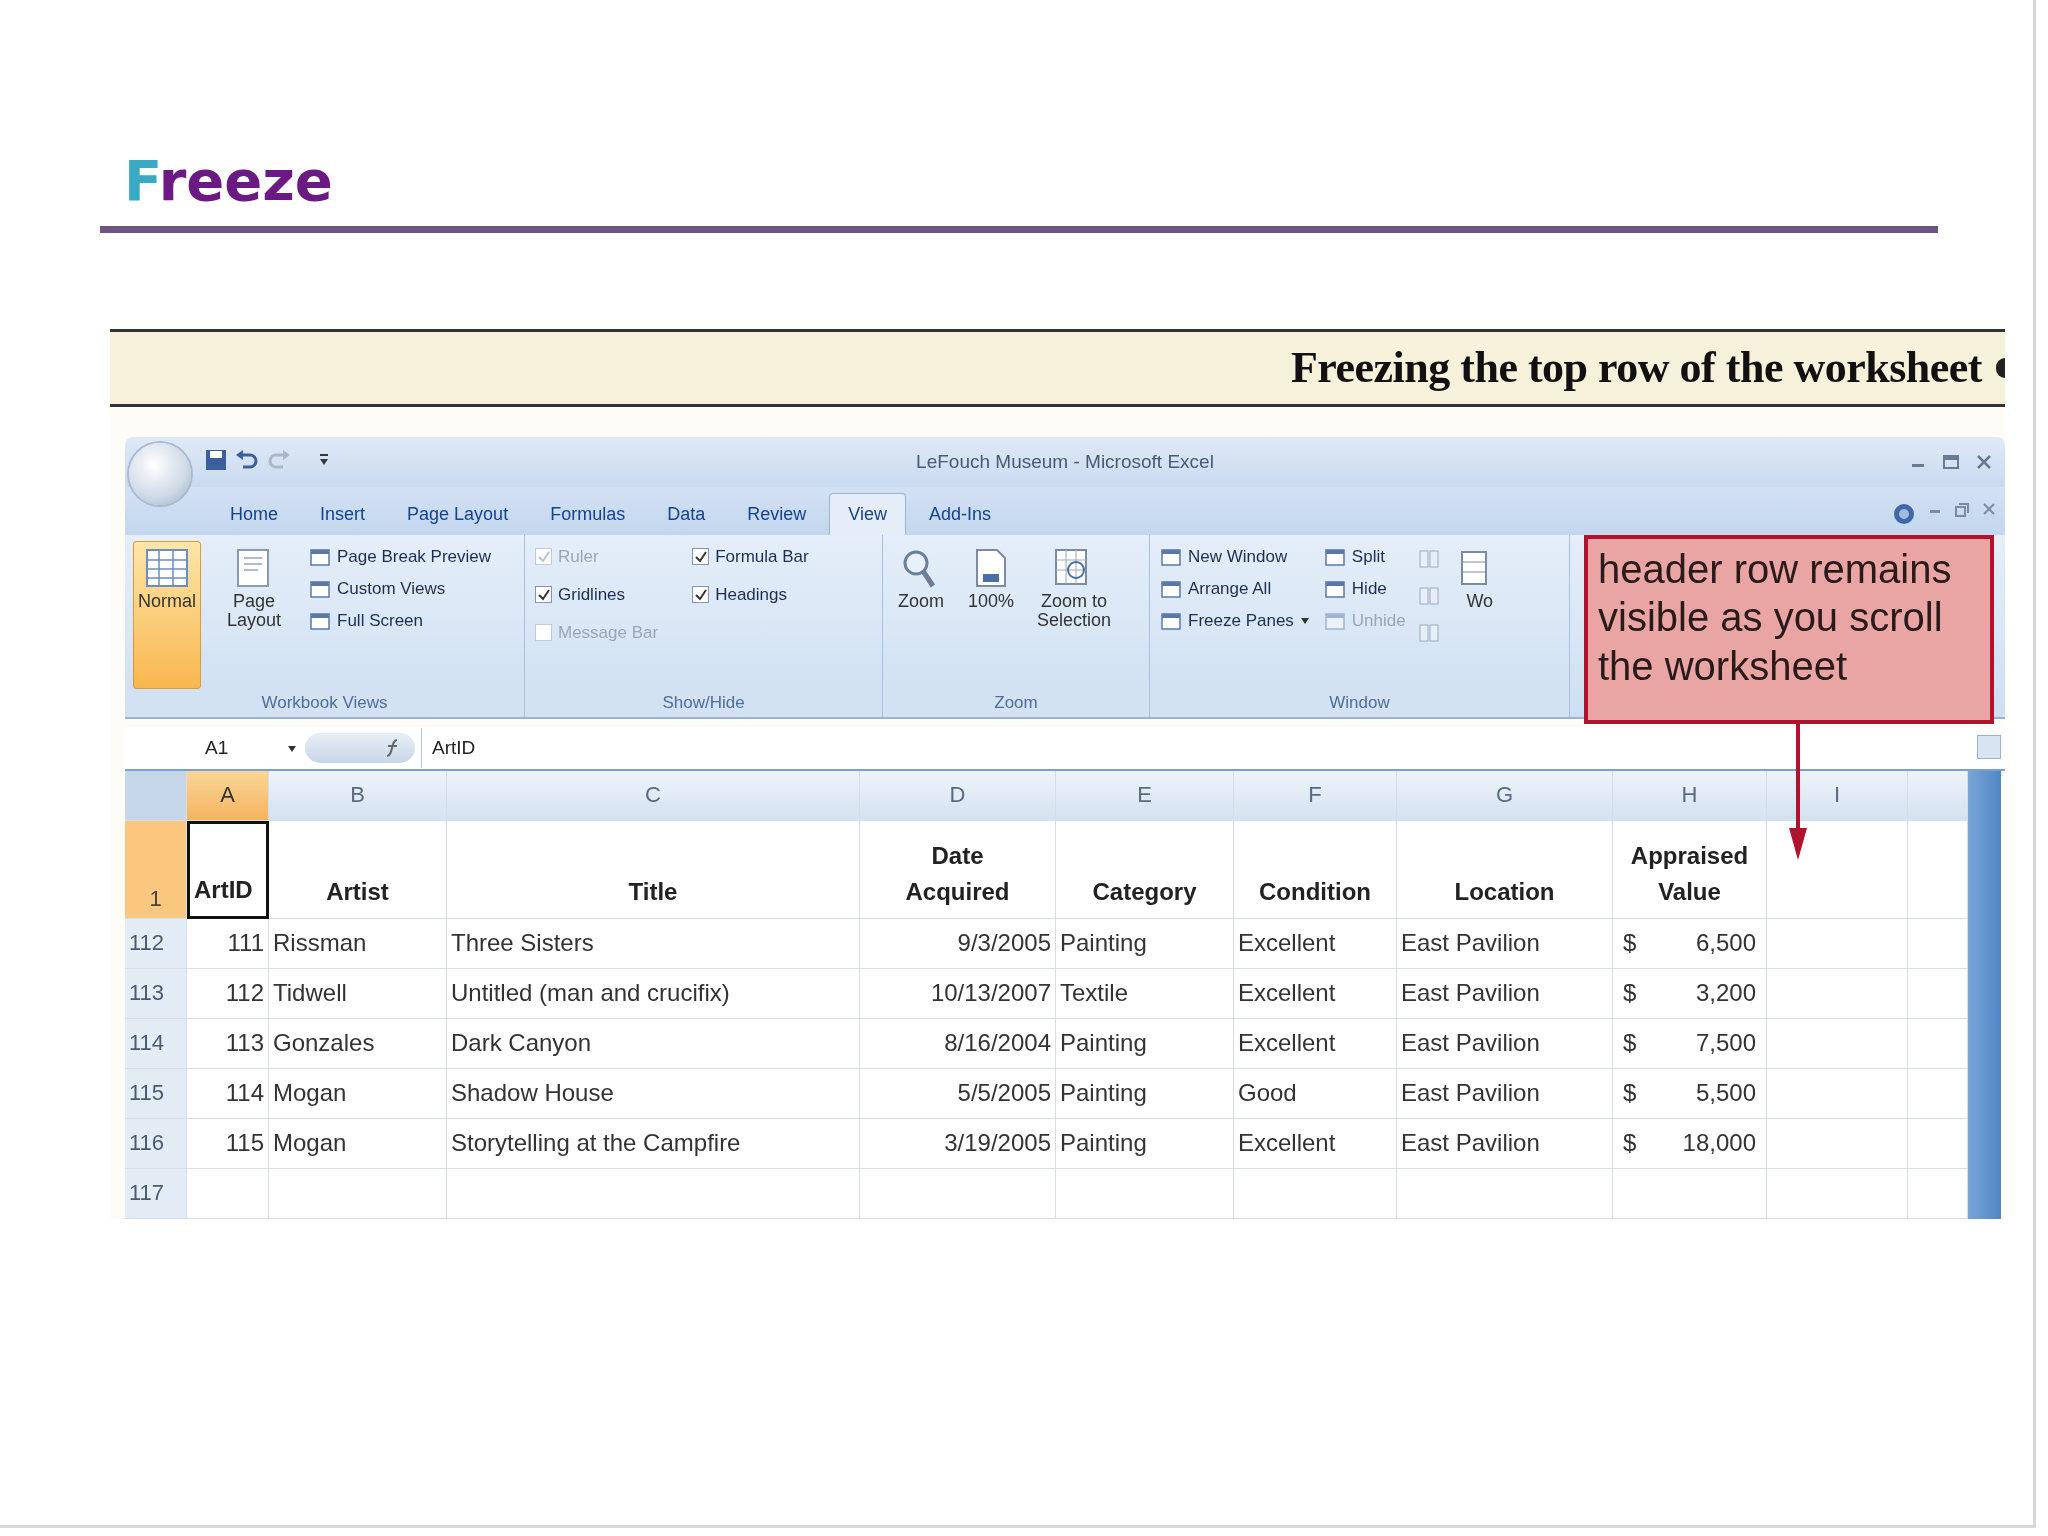  What do you see at coordinates (400, 588) in the screenshot?
I see `ribbon-button: Custom Views` at bounding box center [400, 588].